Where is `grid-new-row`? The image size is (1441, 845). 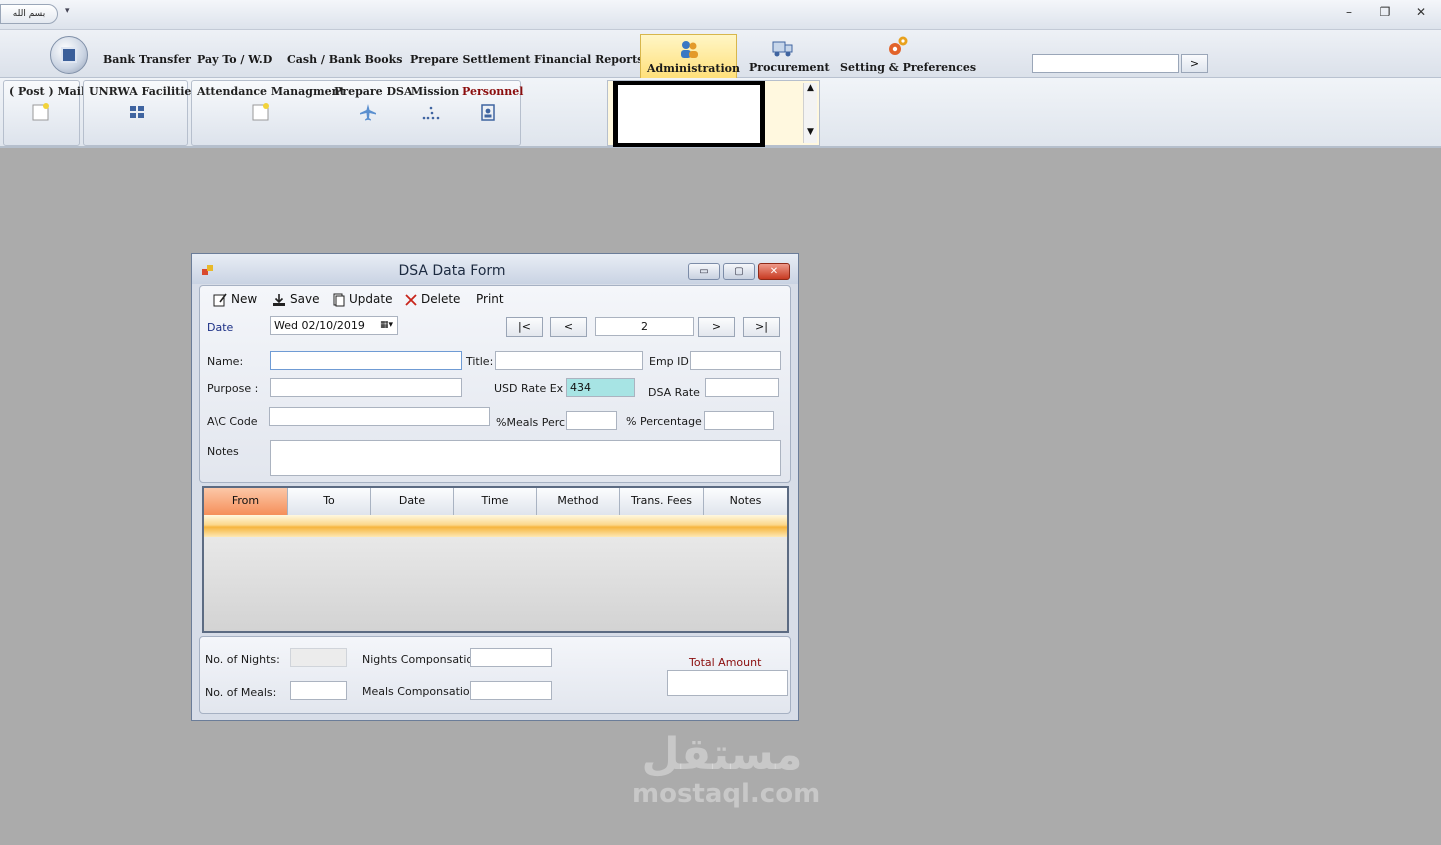 grid-new-row is located at coordinates (495, 526).